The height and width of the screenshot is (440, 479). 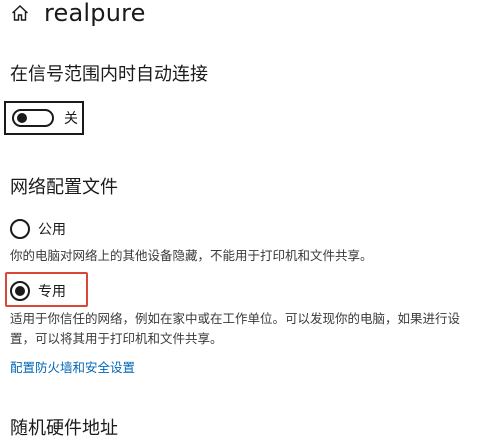 I want to click on radio-public-circle, so click(x=20, y=229).